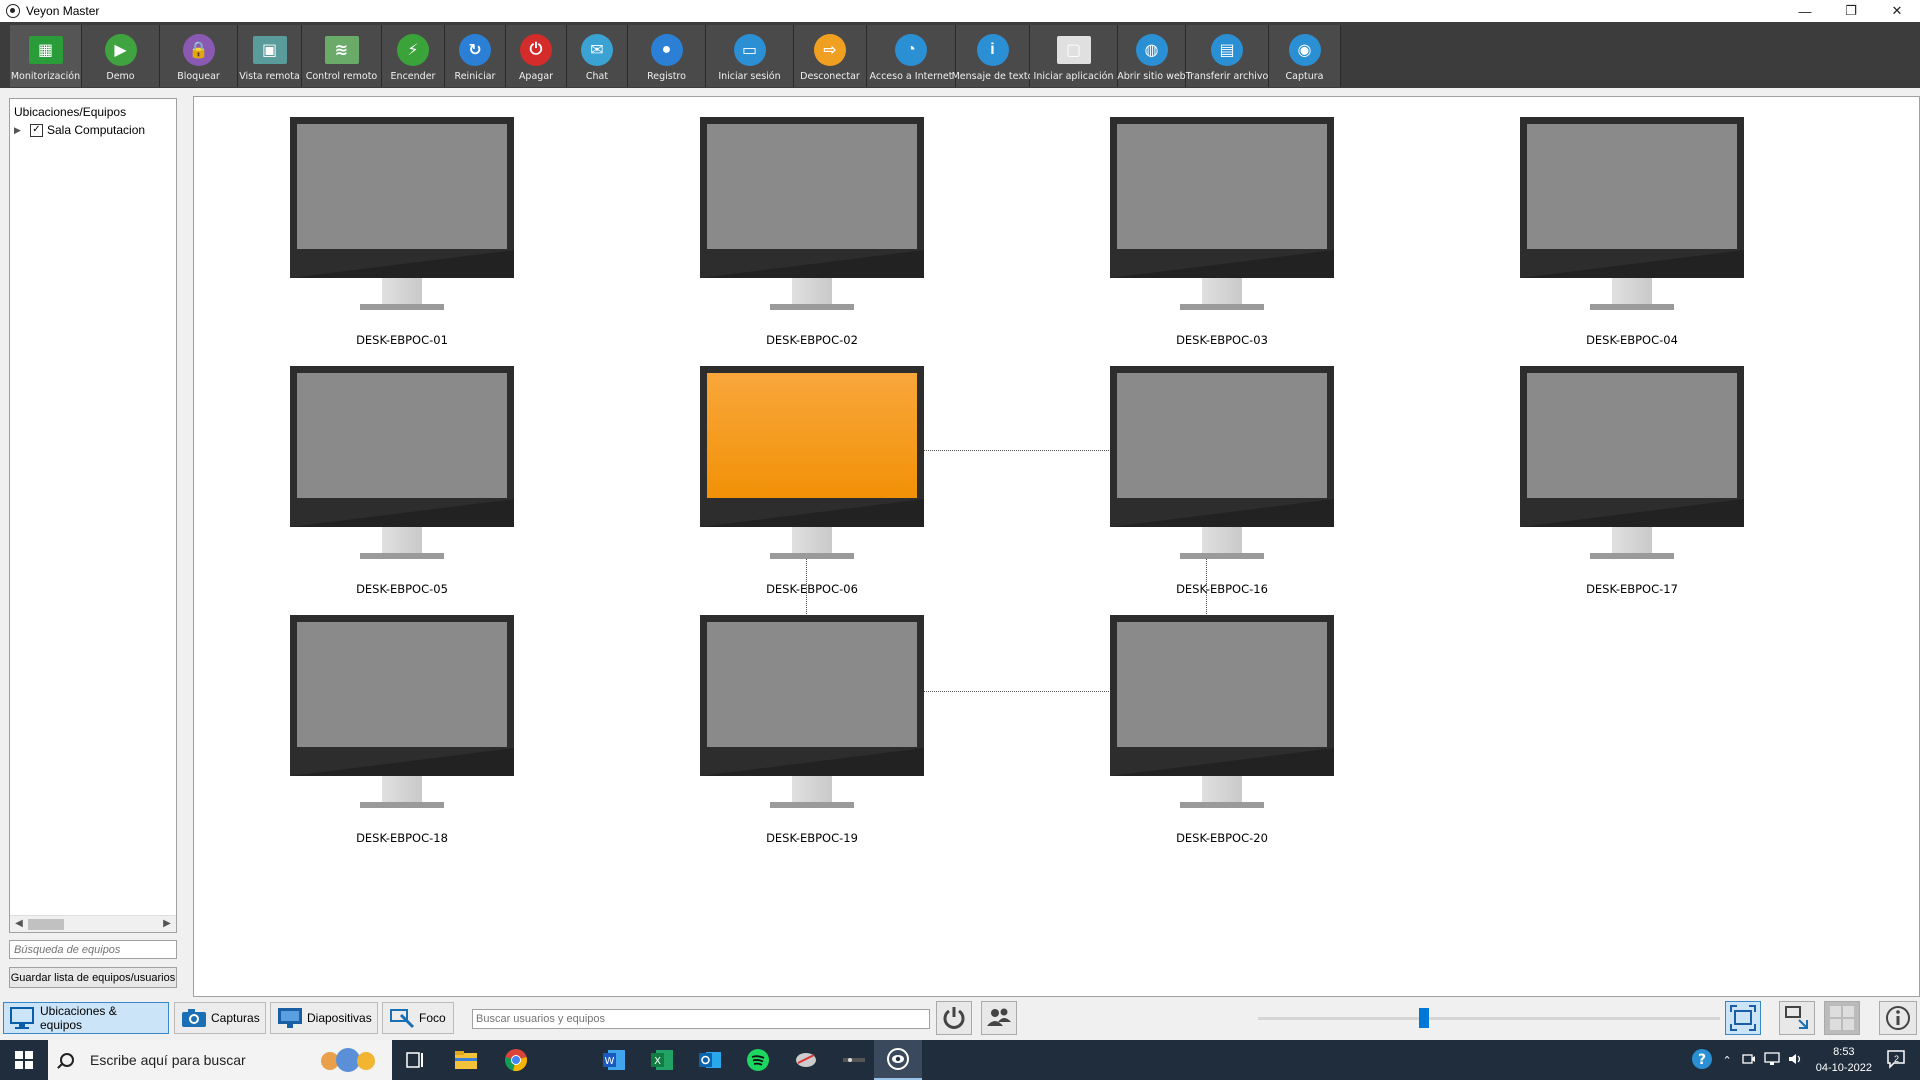 The width and height of the screenshot is (1920, 1080). I want to click on scroll-right-icon: ▶, so click(167, 924).